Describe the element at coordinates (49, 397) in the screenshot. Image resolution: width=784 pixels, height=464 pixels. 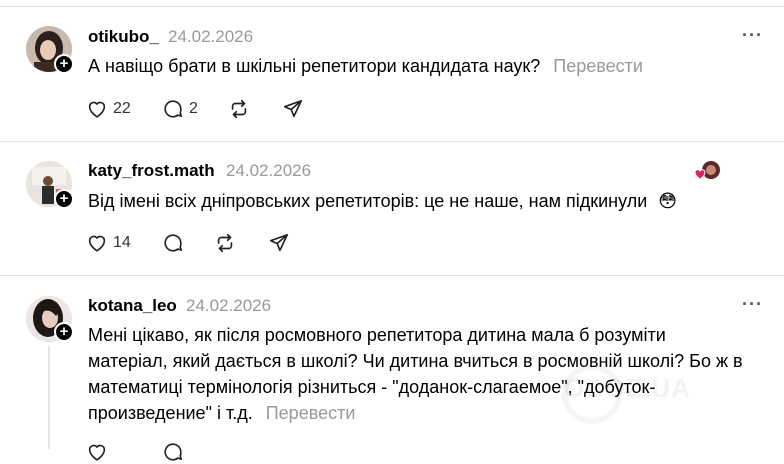
I see `thread-line` at that location.